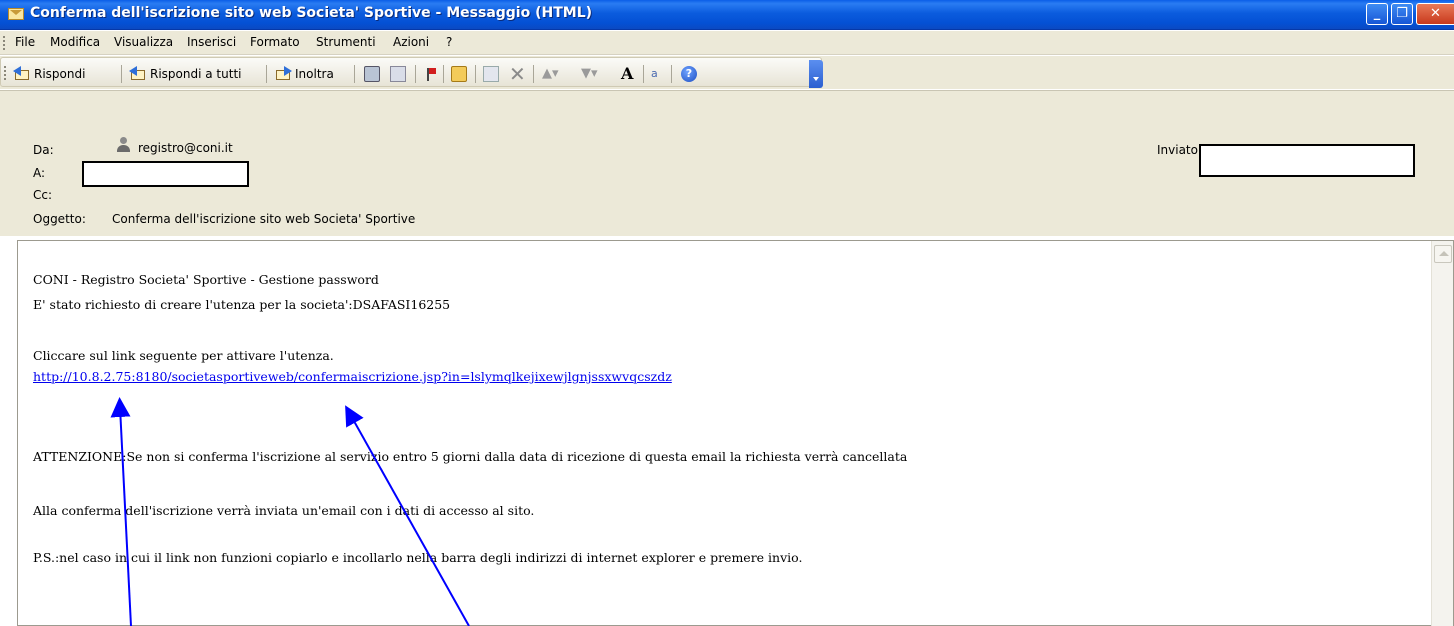 Image resolution: width=1454 pixels, height=626 pixels. What do you see at coordinates (165, 174) in the screenshot?
I see `to-recipient-redacted` at bounding box center [165, 174].